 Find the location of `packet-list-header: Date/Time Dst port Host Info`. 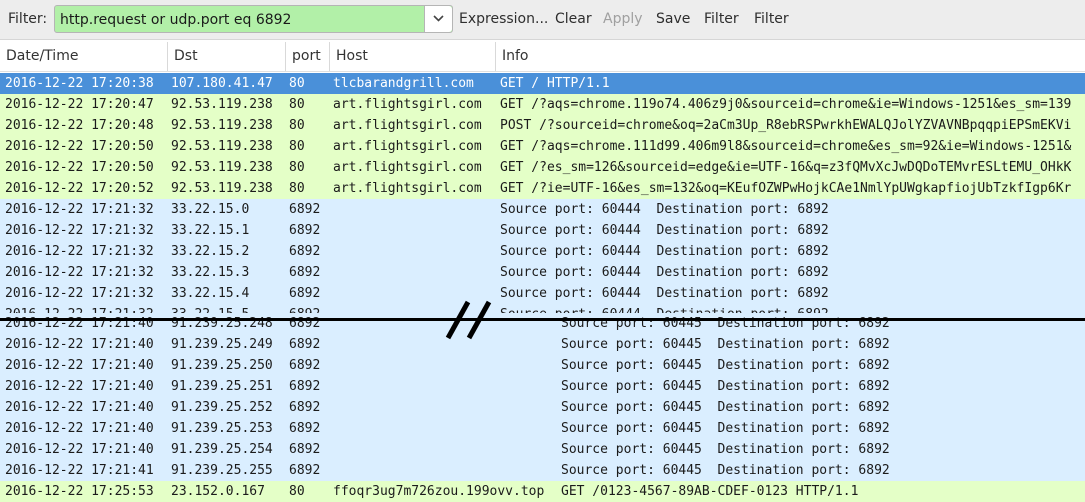

packet-list-header: Date/Time Dst port Host Info is located at coordinates (542, 57).